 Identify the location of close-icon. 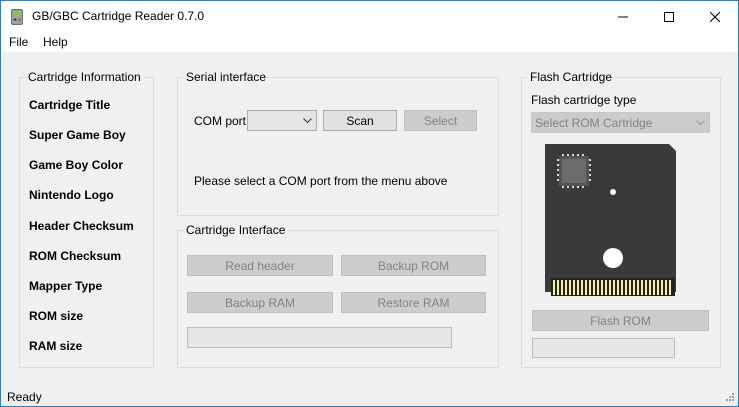
(715, 16).